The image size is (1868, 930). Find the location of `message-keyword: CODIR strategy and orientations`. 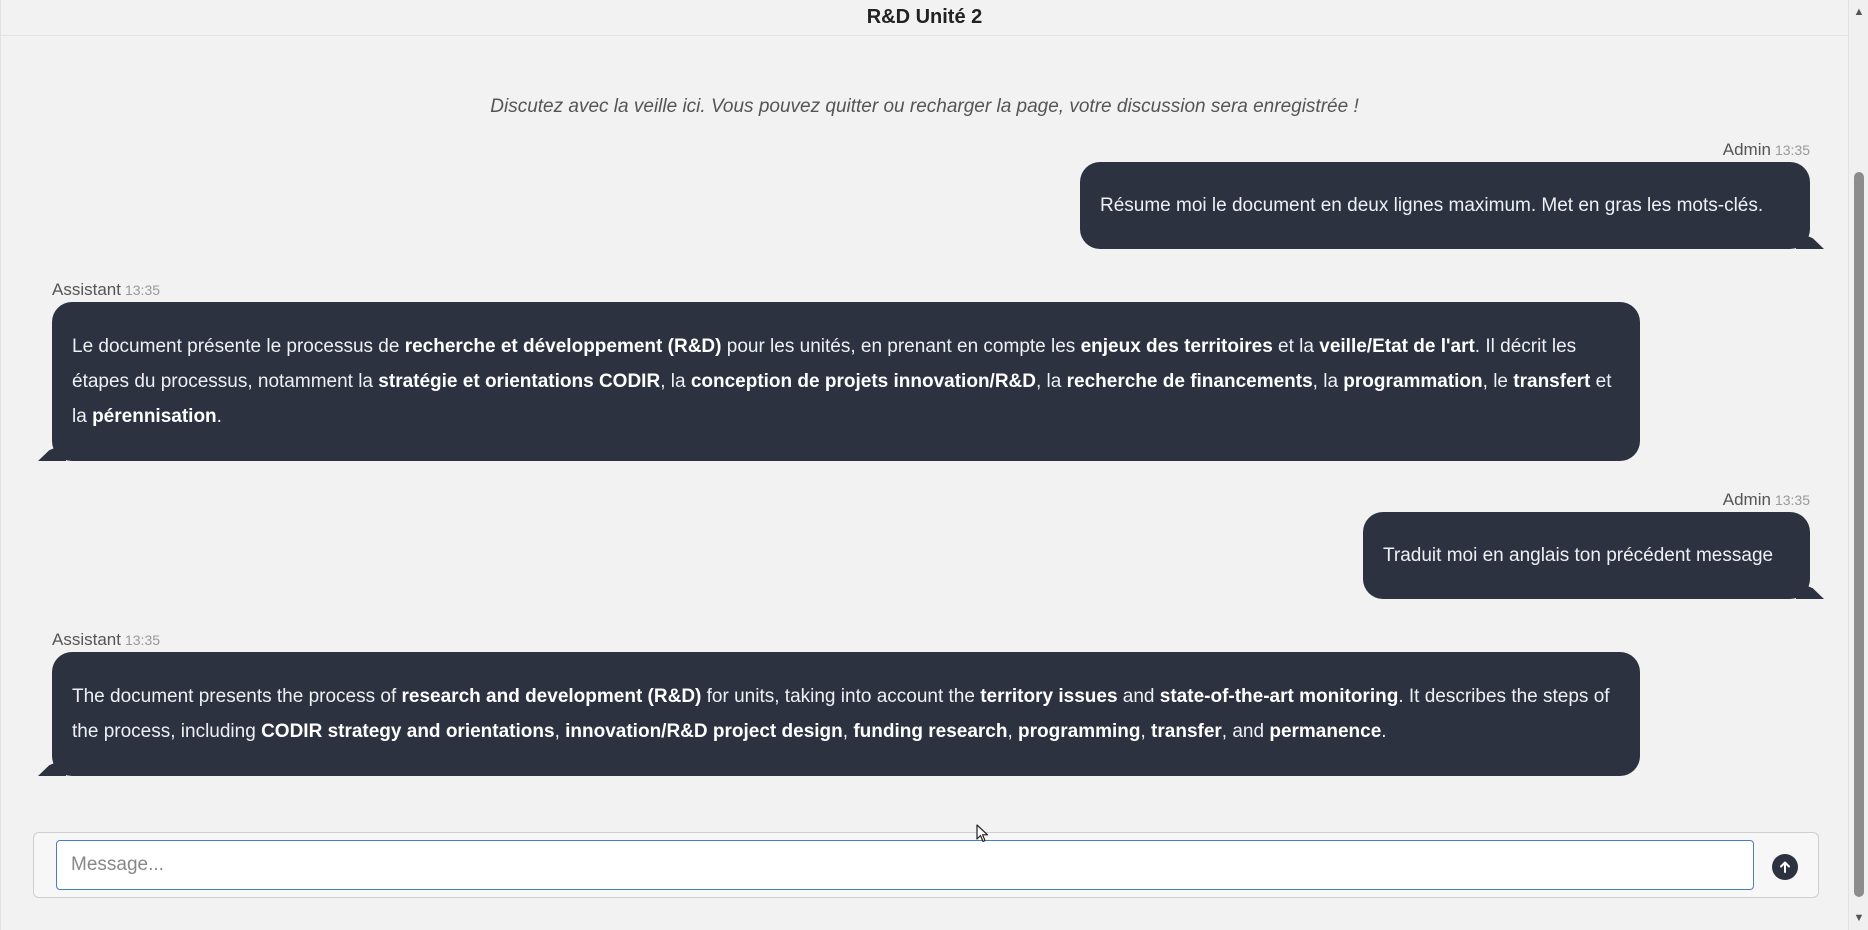

message-keyword: CODIR strategy and orientations is located at coordinates (408, 731).